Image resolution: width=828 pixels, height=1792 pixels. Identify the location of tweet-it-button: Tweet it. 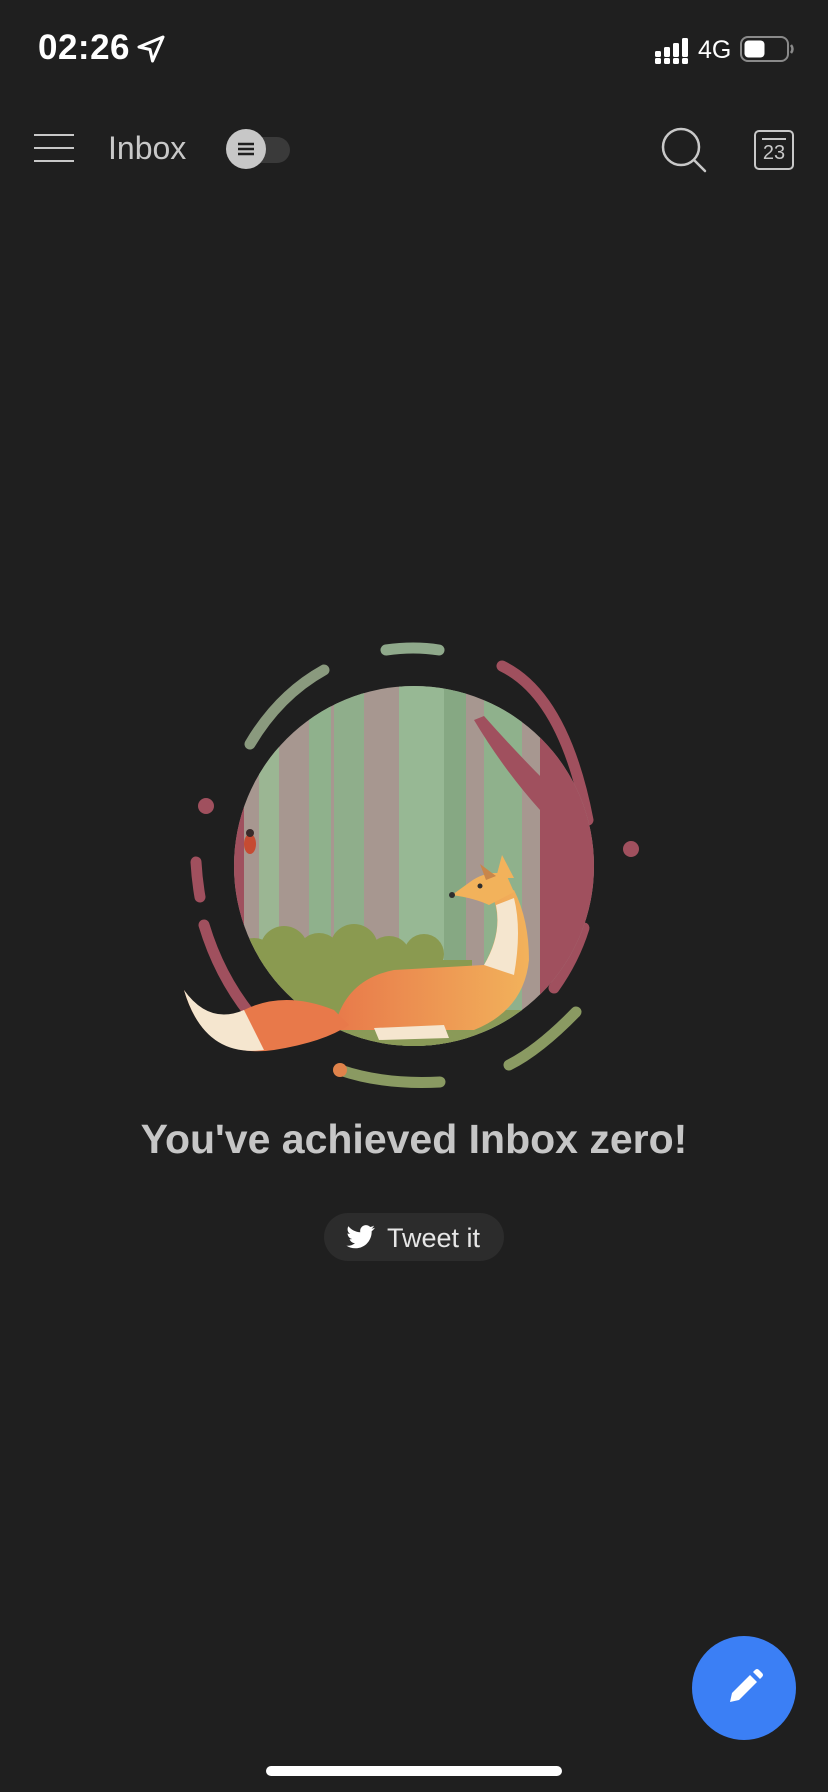
(414, 1237).